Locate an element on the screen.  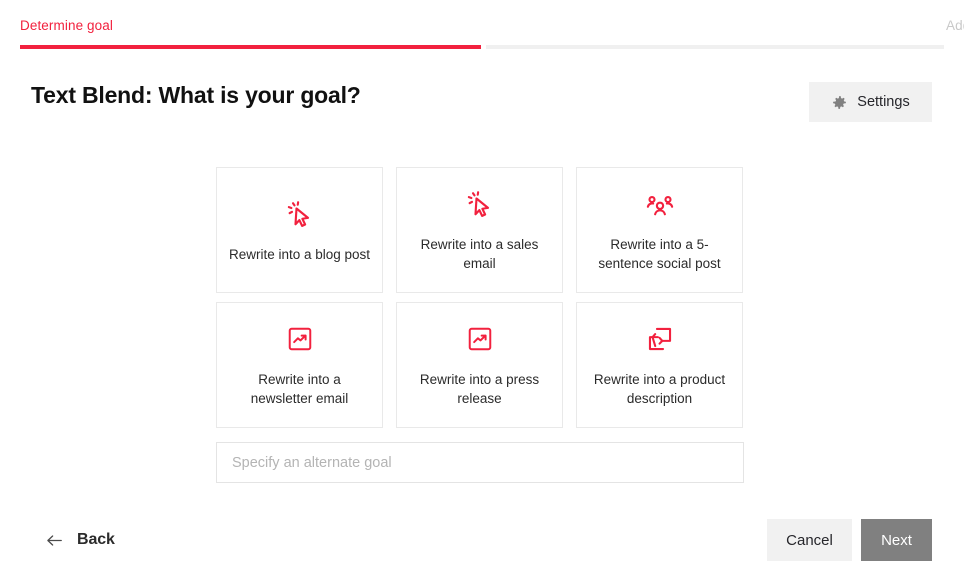
alternate-goal-input is located at coordinates (480, 462).